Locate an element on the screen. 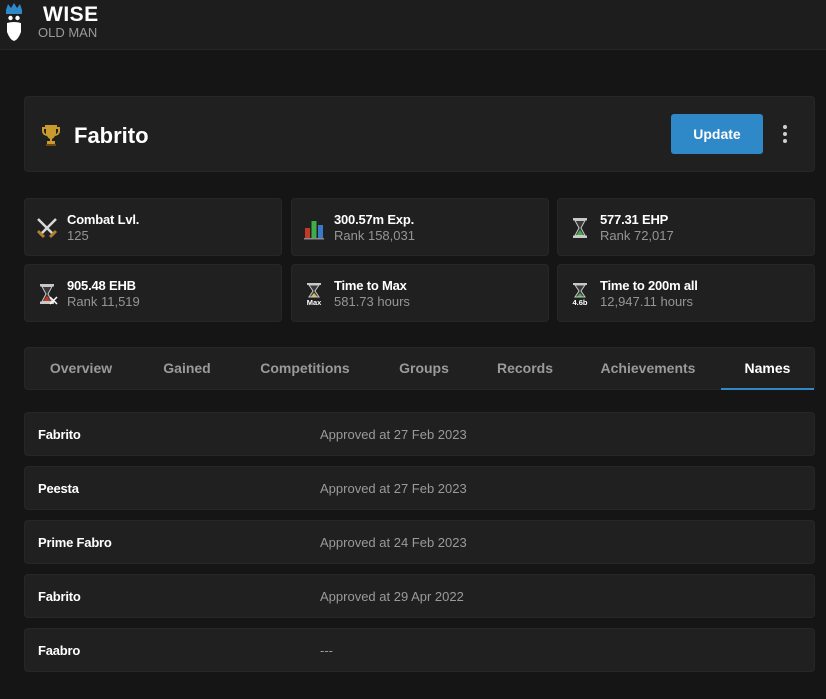 The image size is (826, 699). name-change-status: --- is located at coordinates (326, 650).